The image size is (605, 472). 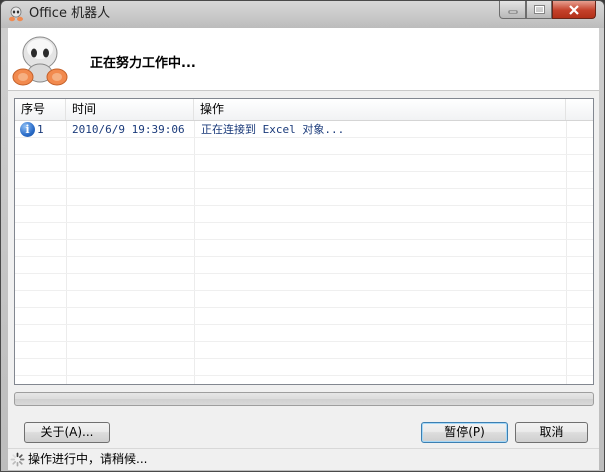 I want to click on list-header: 序号 时间 操作, so click(x=304, y=110).